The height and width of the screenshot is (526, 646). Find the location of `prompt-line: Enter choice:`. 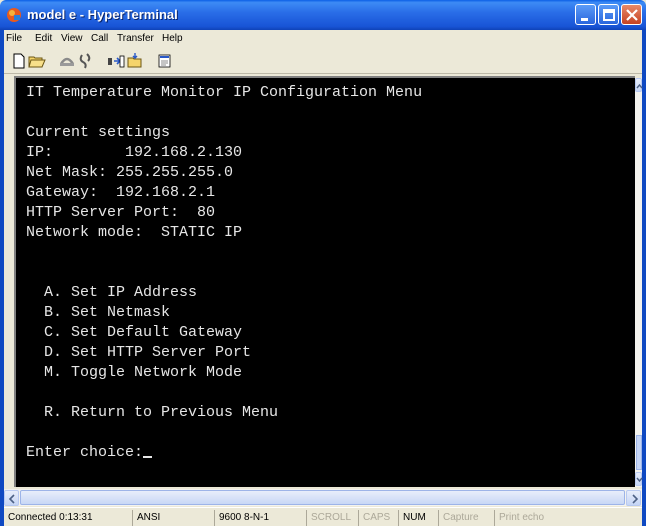

prompt-line: Enter choice: is located at coordinates (89, 452).